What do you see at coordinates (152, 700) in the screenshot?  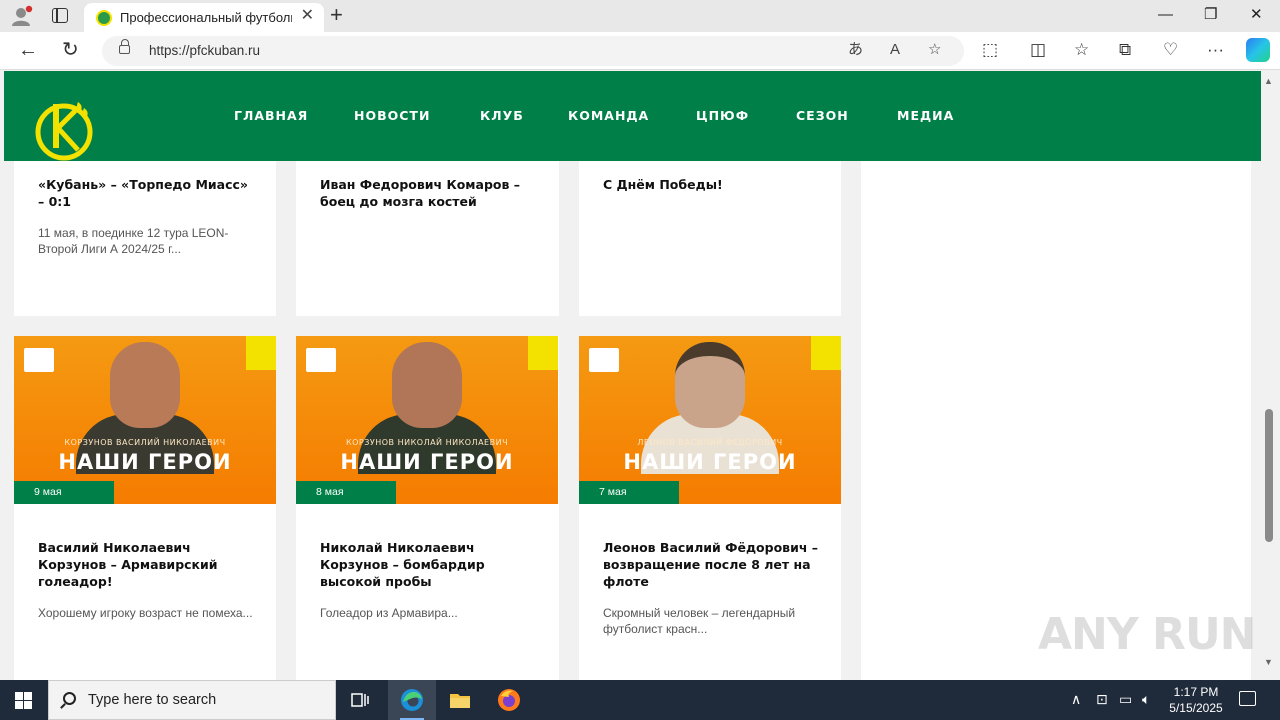 I see `search-placeholder: Type here to search` at bounding box center [152, 700].